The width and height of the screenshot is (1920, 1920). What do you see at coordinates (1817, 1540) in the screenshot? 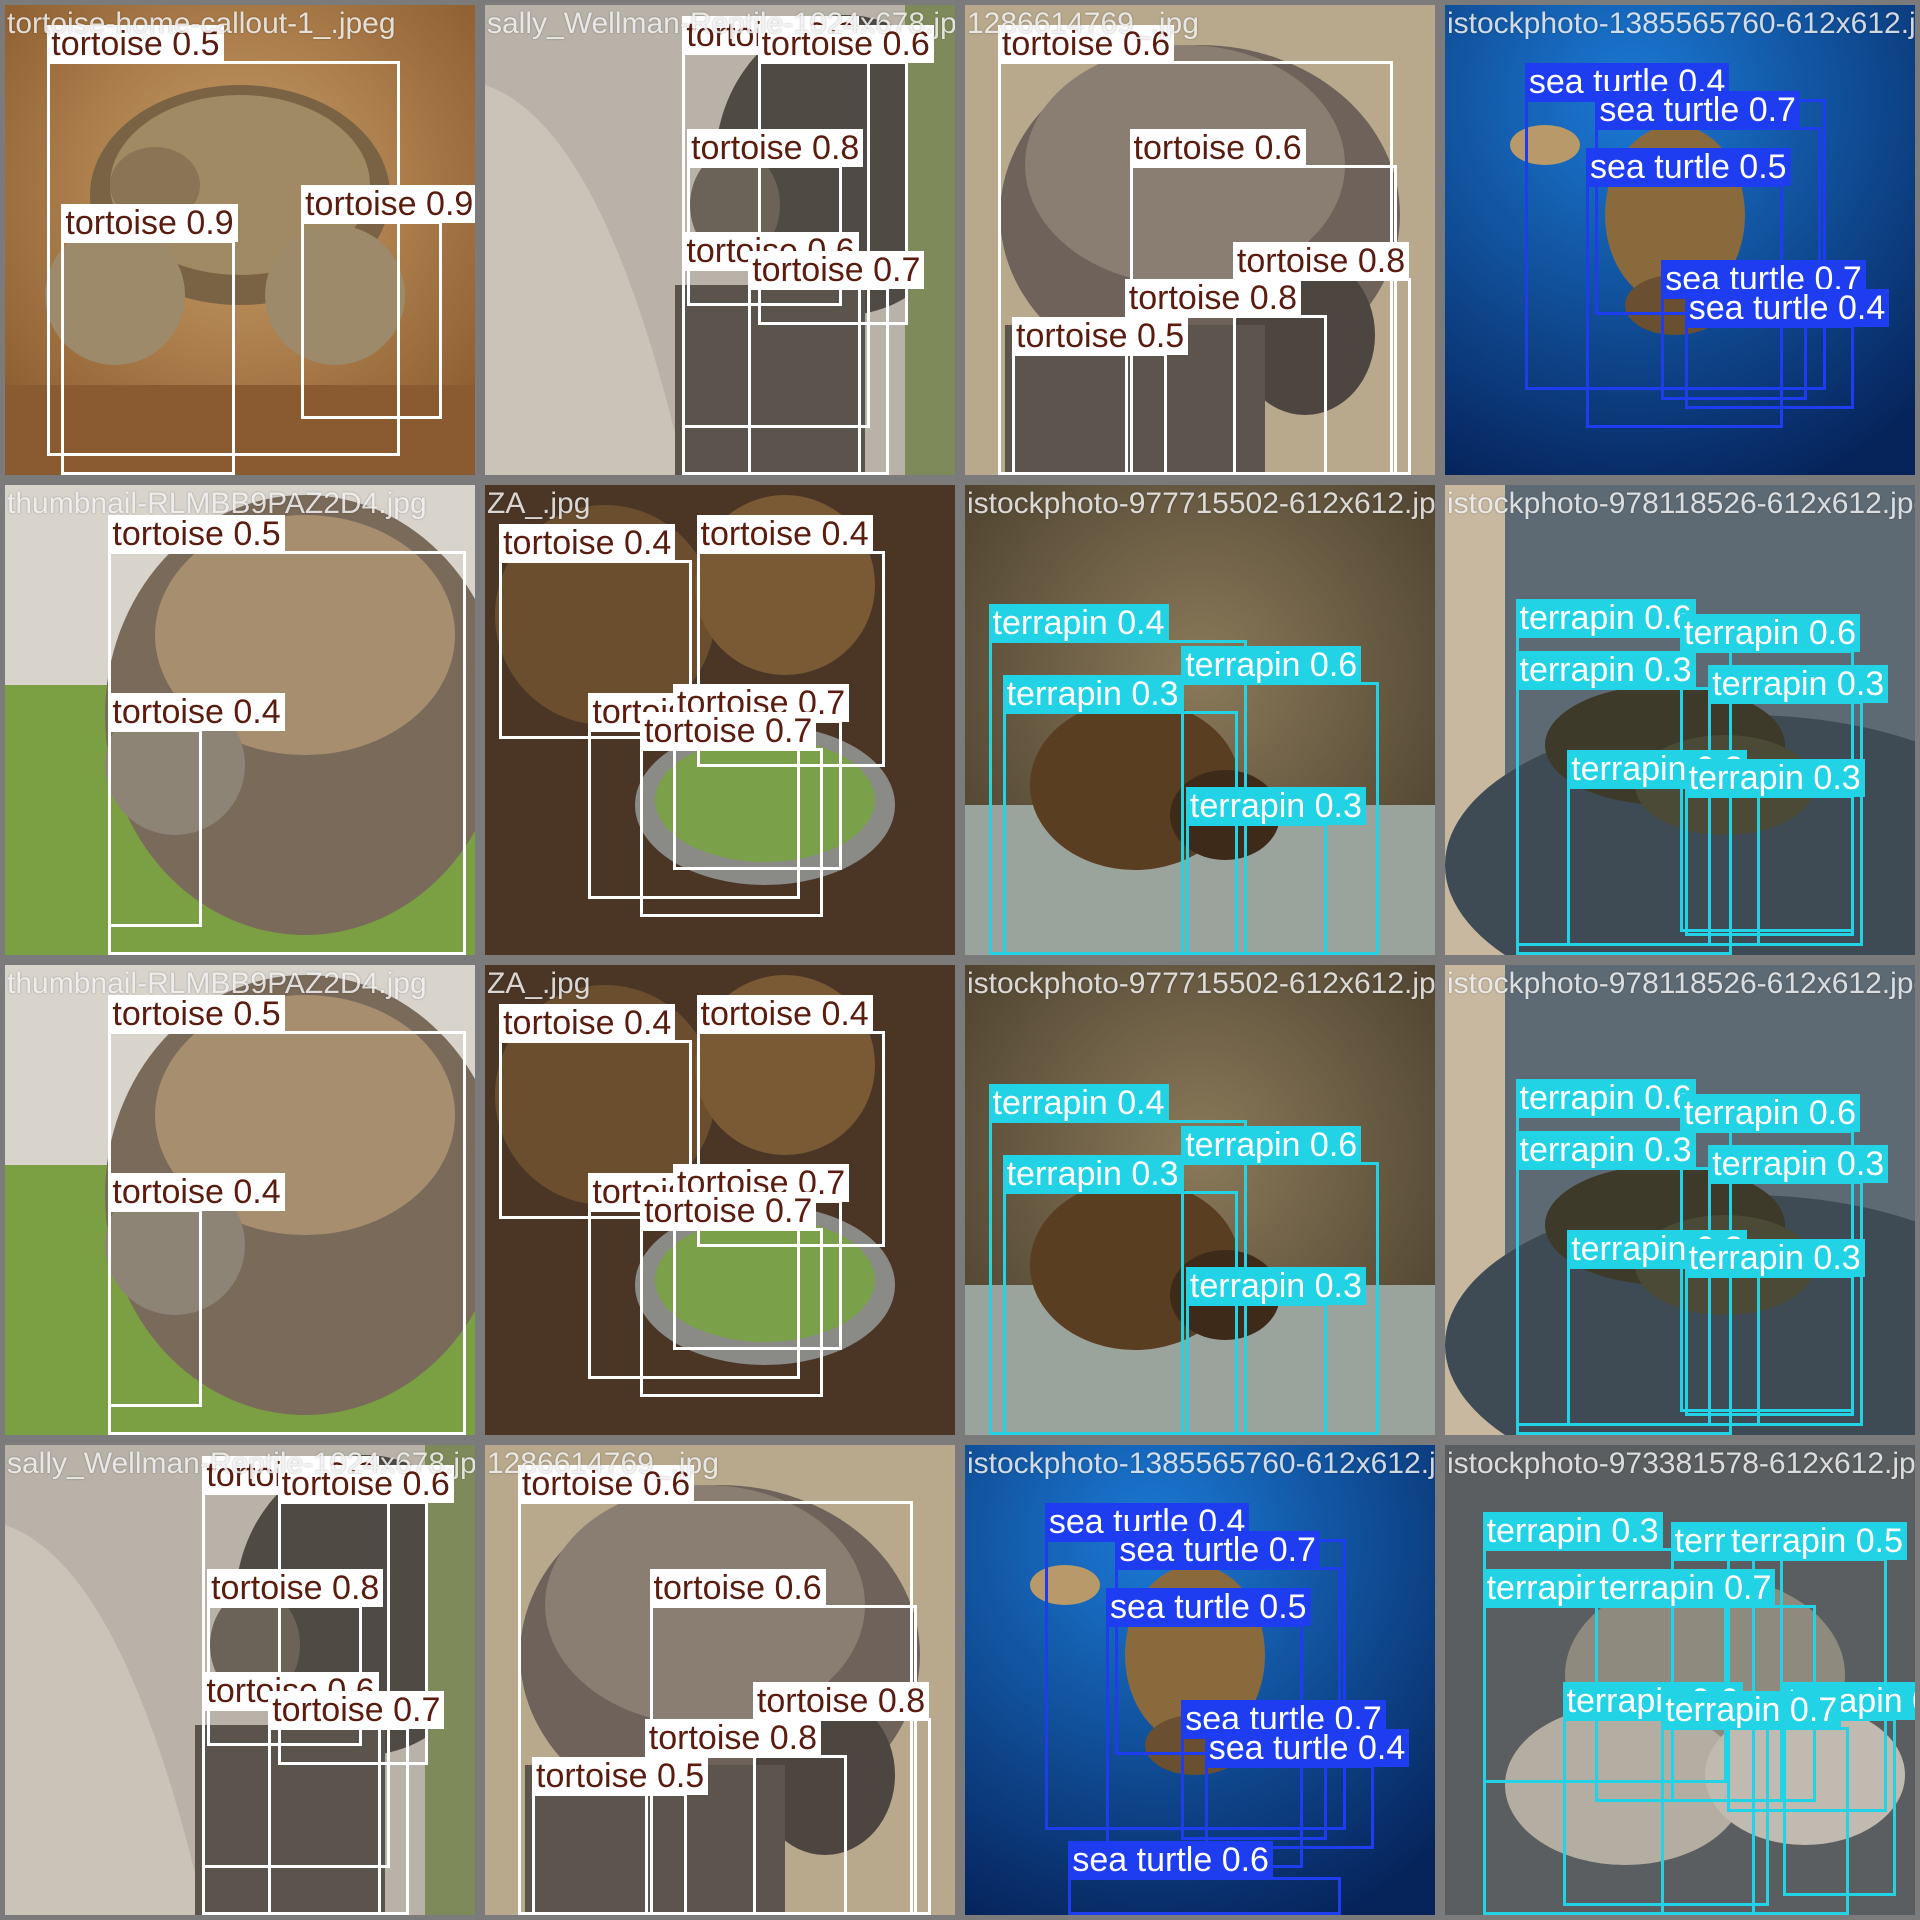
I see `detection-label: terrapin 0.5` at bounding box center [1817, 1540].